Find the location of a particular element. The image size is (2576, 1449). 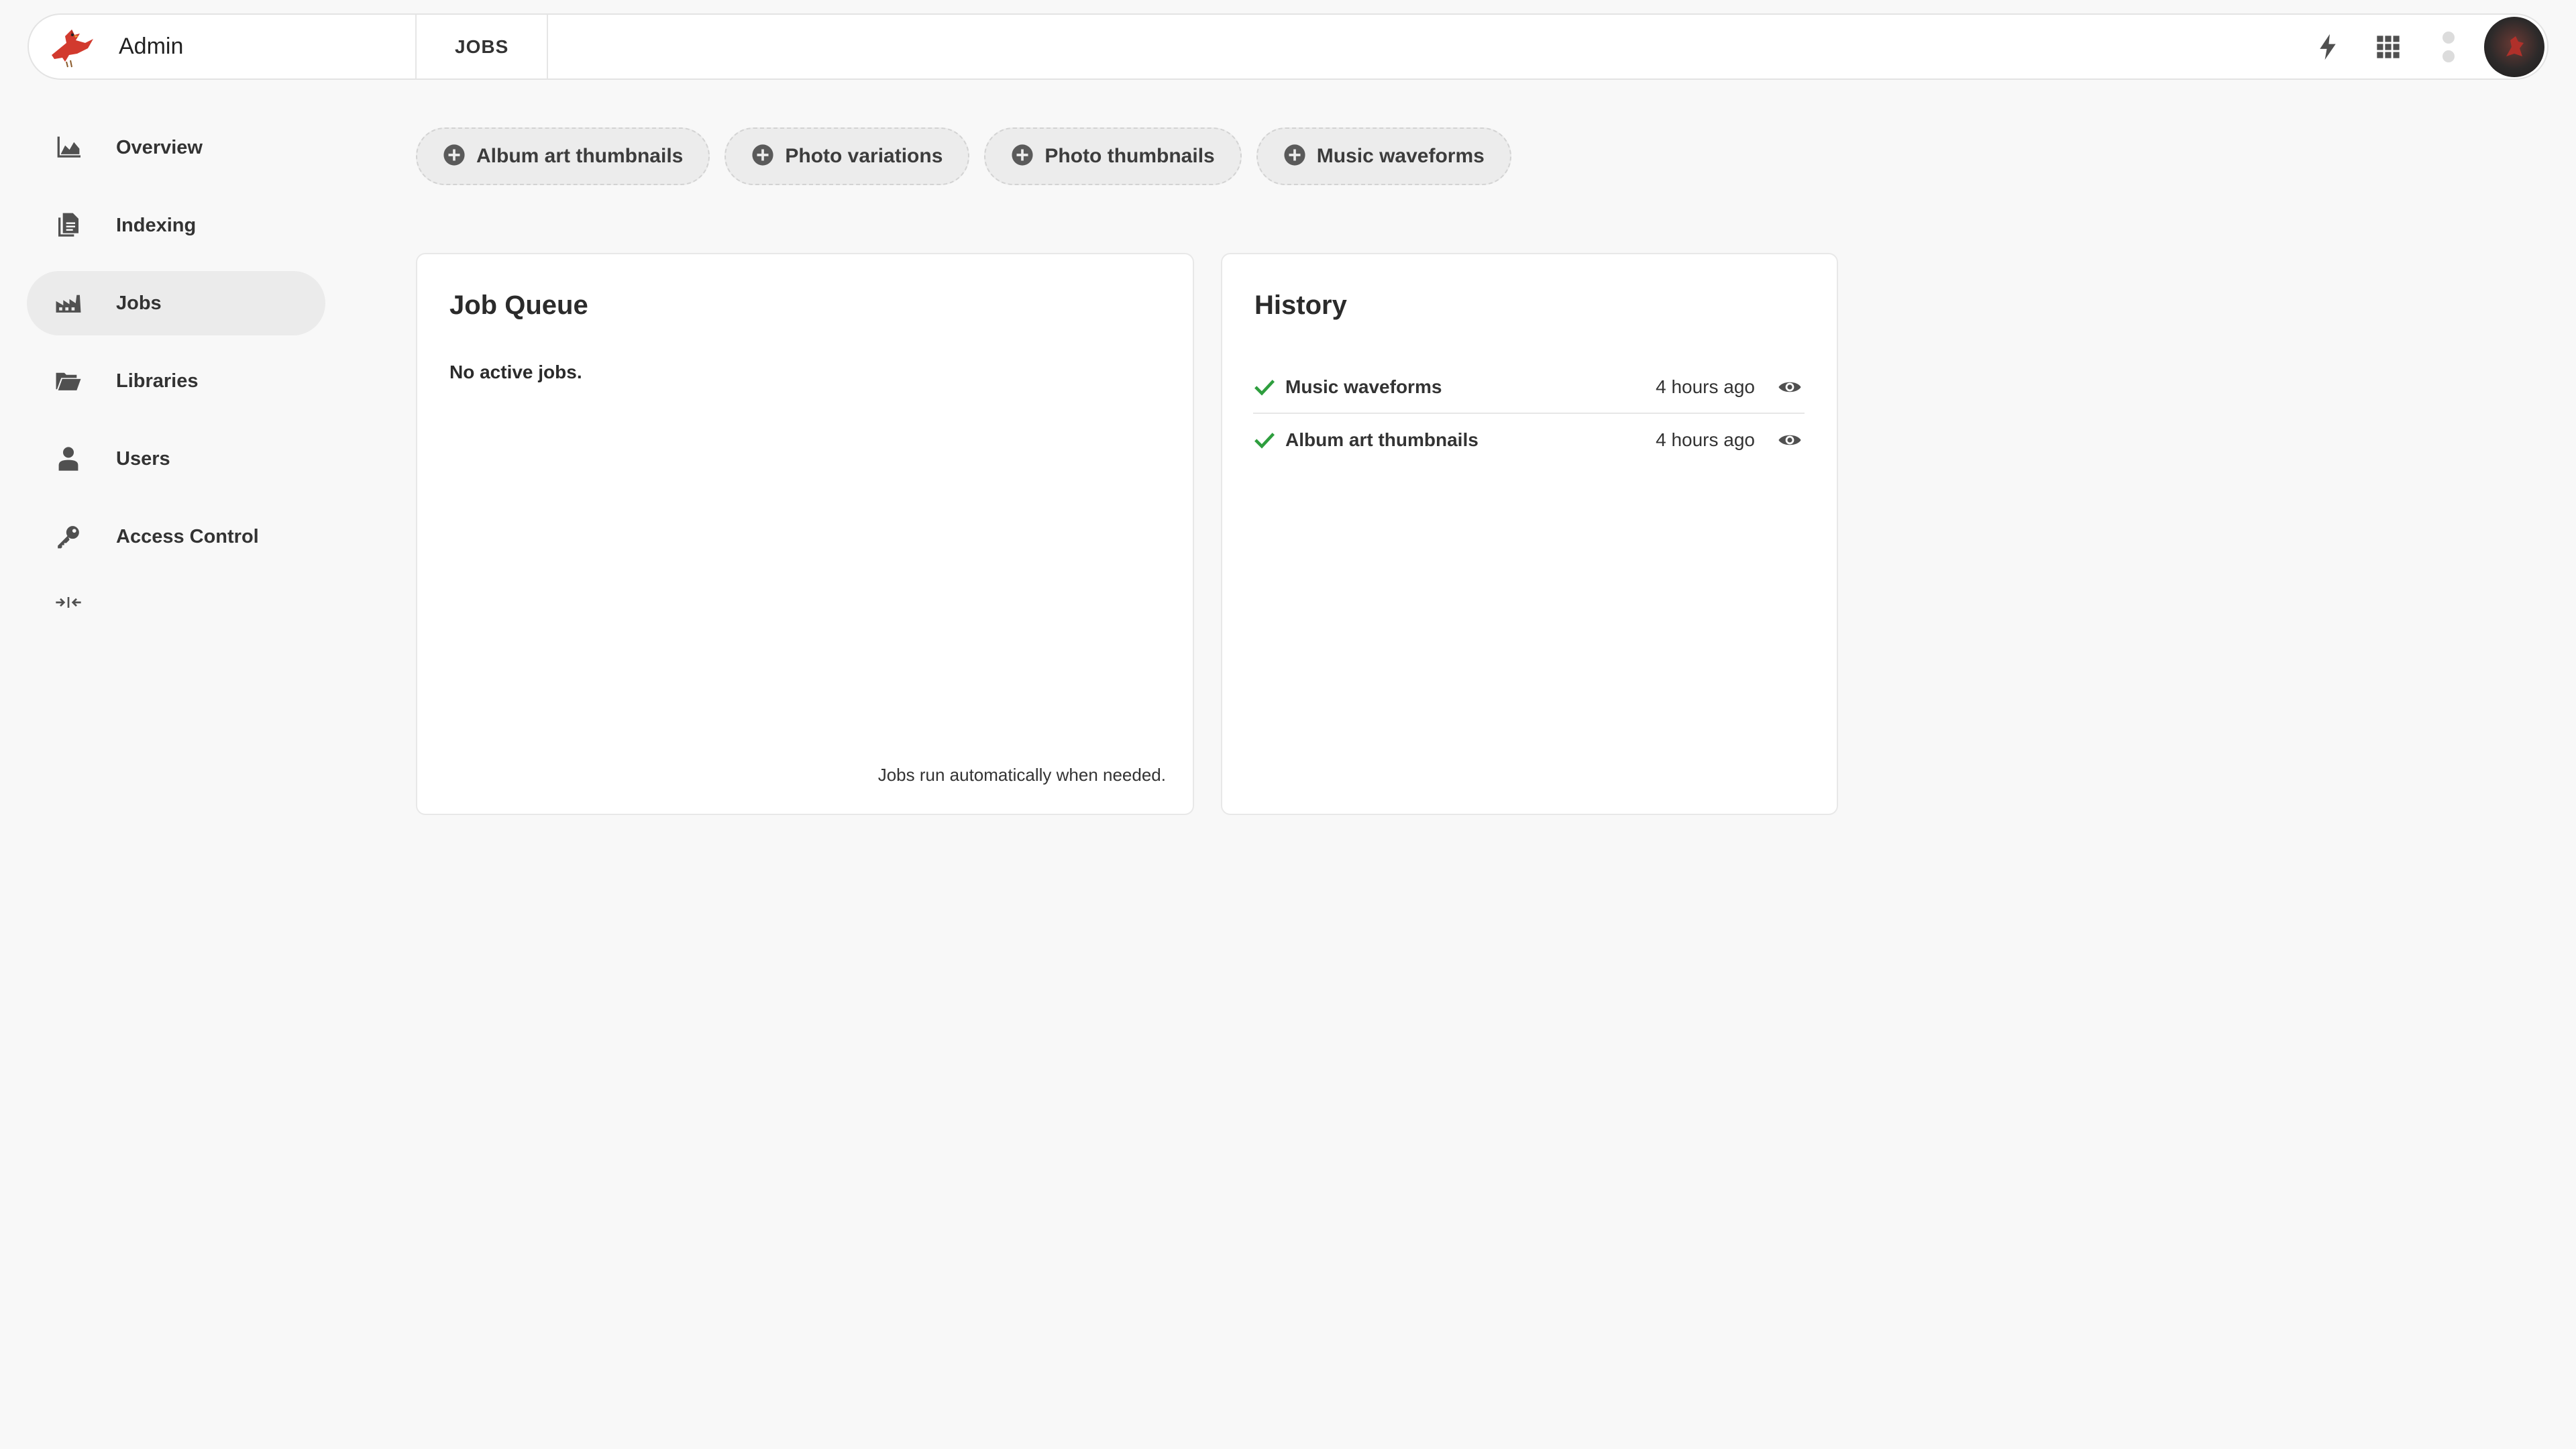

sidebar-item-indexing: Indexing is located at coordinates (176, 225).